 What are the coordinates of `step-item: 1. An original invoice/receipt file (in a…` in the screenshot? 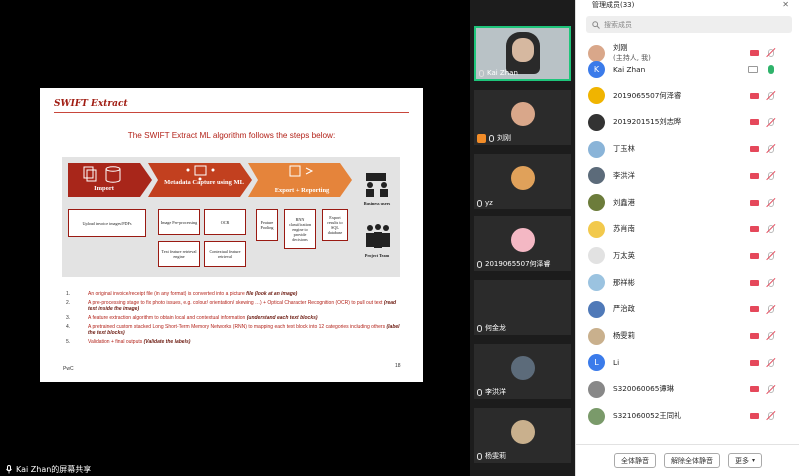 It's located at (236, 294).